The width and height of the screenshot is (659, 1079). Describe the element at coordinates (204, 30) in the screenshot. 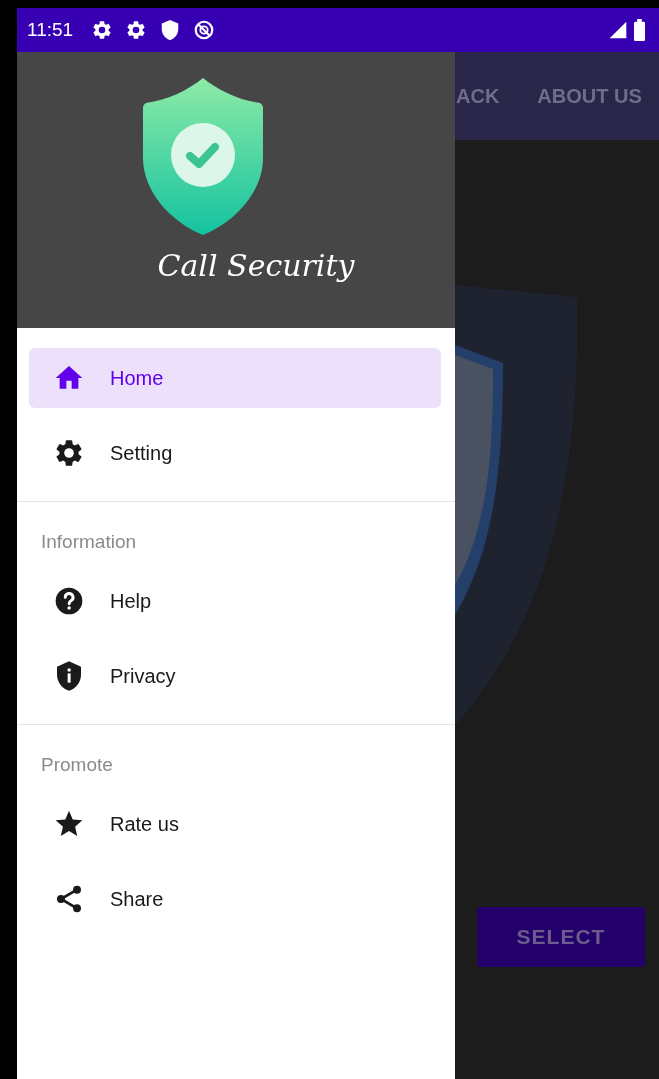

I see `blocked-icon` at that location.